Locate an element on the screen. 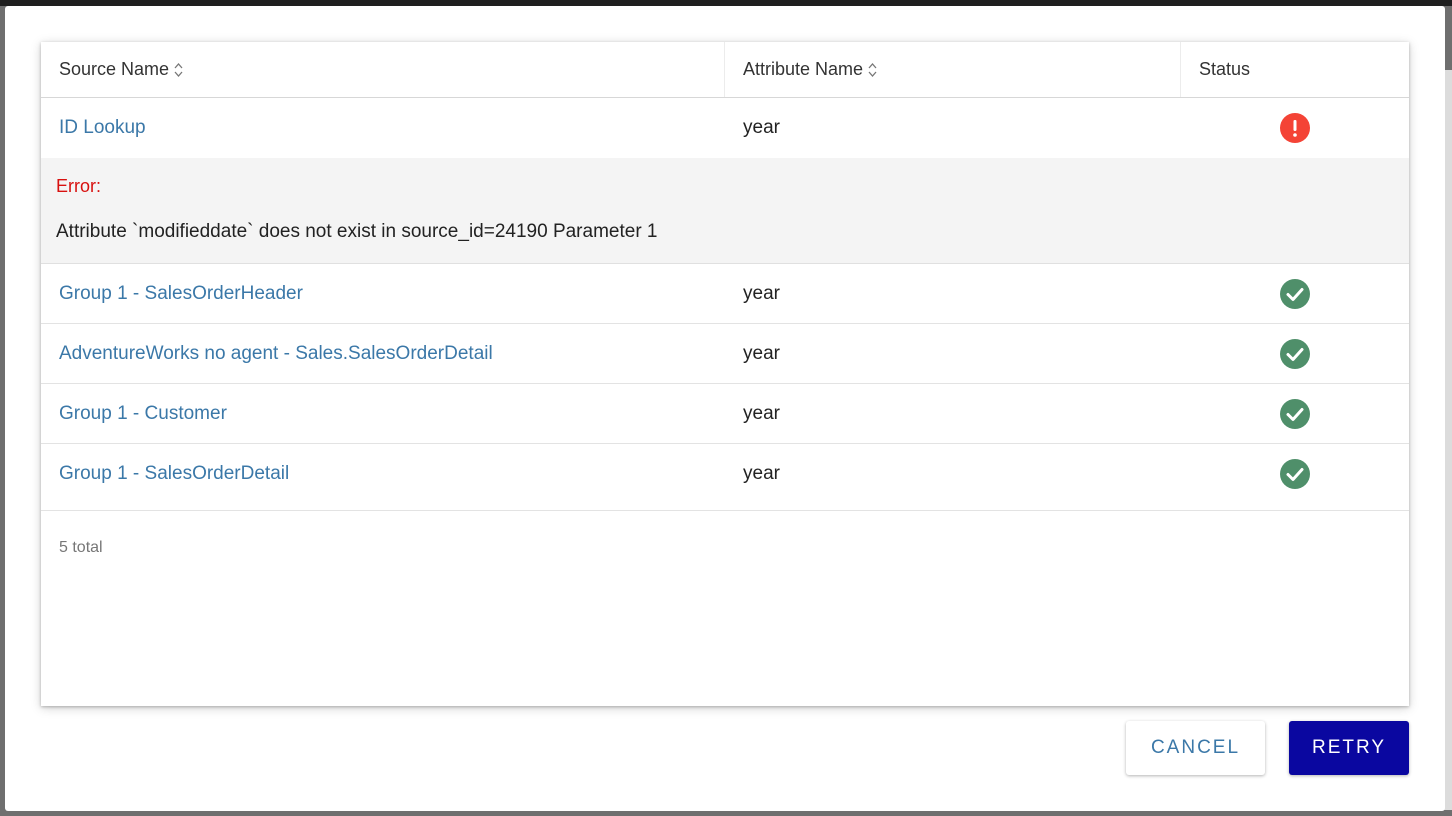 The image size is (1452, 816). table-footer-divider is located at coordinates (725, 510).